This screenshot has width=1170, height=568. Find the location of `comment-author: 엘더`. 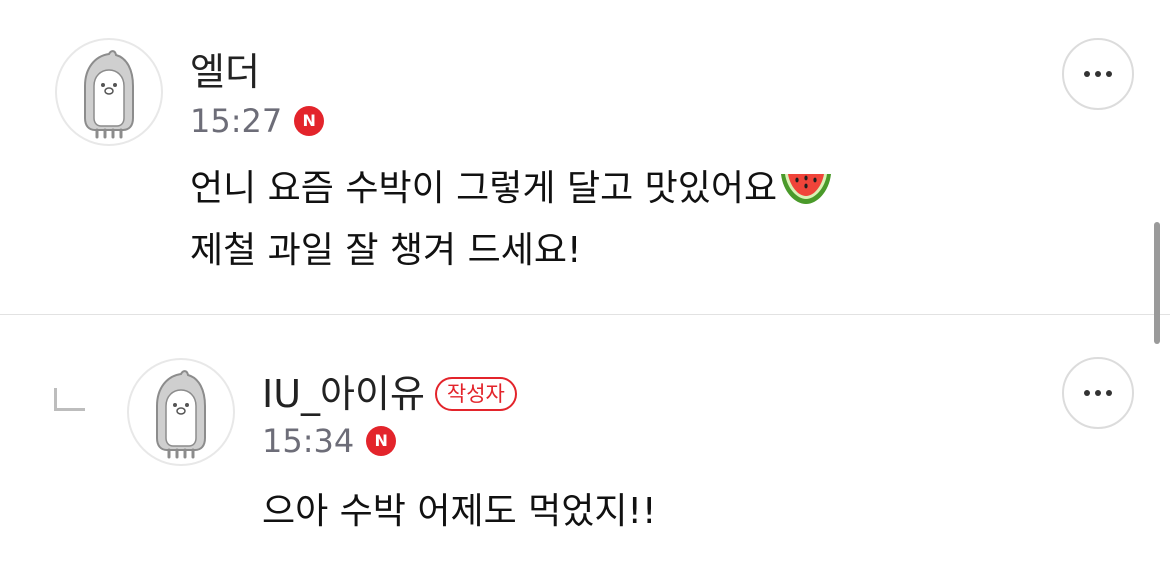

comment-author: 엘더 is located at coordinates (225, 72).